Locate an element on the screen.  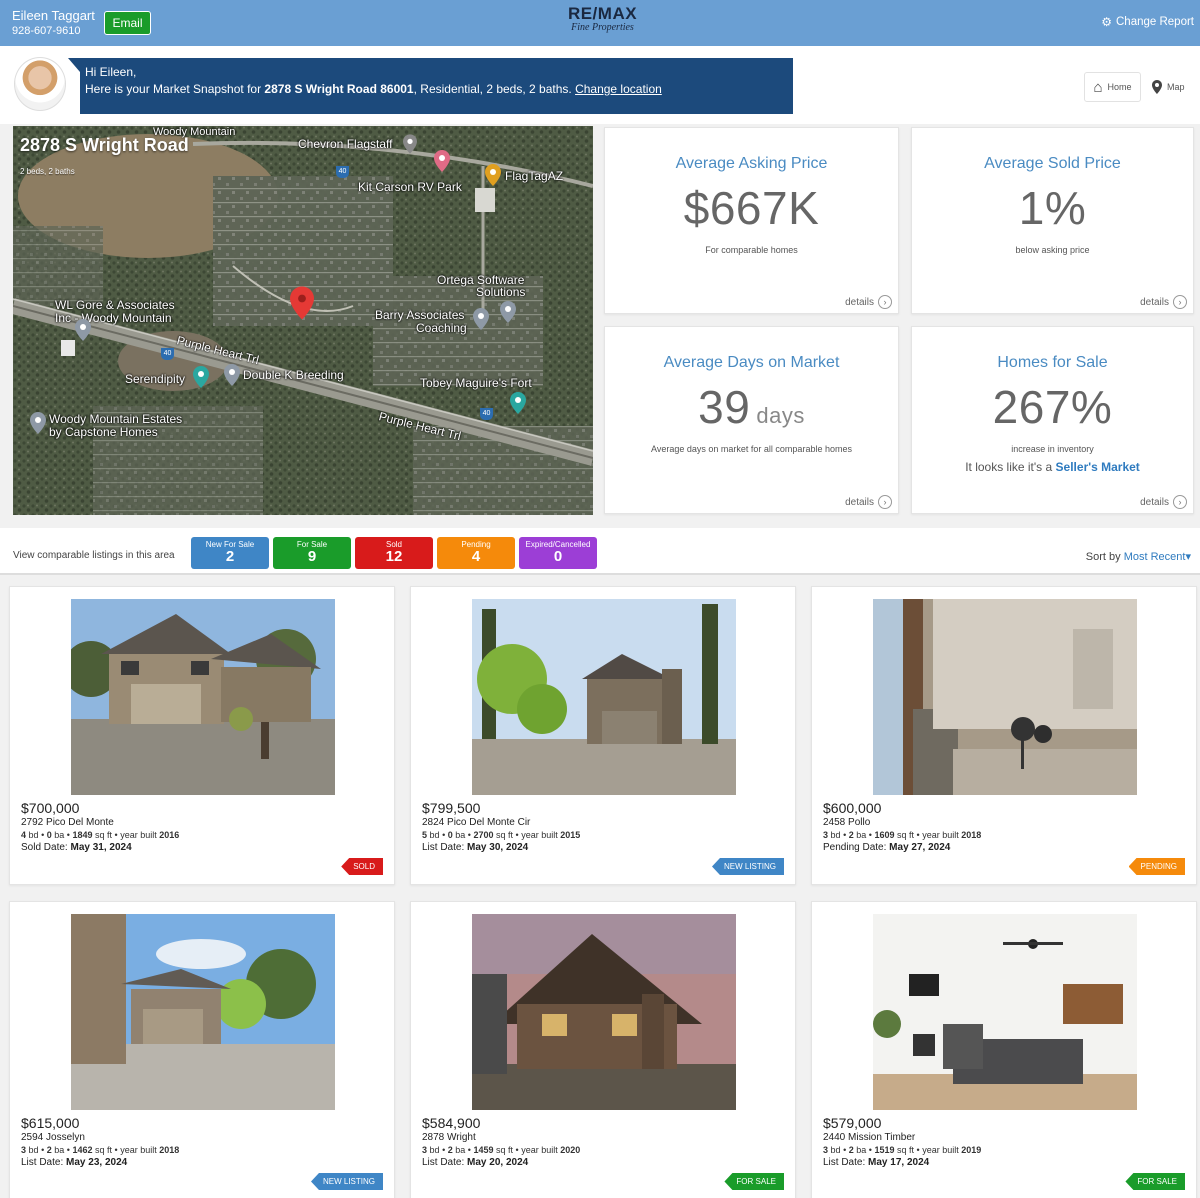
listing-date: Pending Date: May 27, 2024 is located at coordinates (886, 847).